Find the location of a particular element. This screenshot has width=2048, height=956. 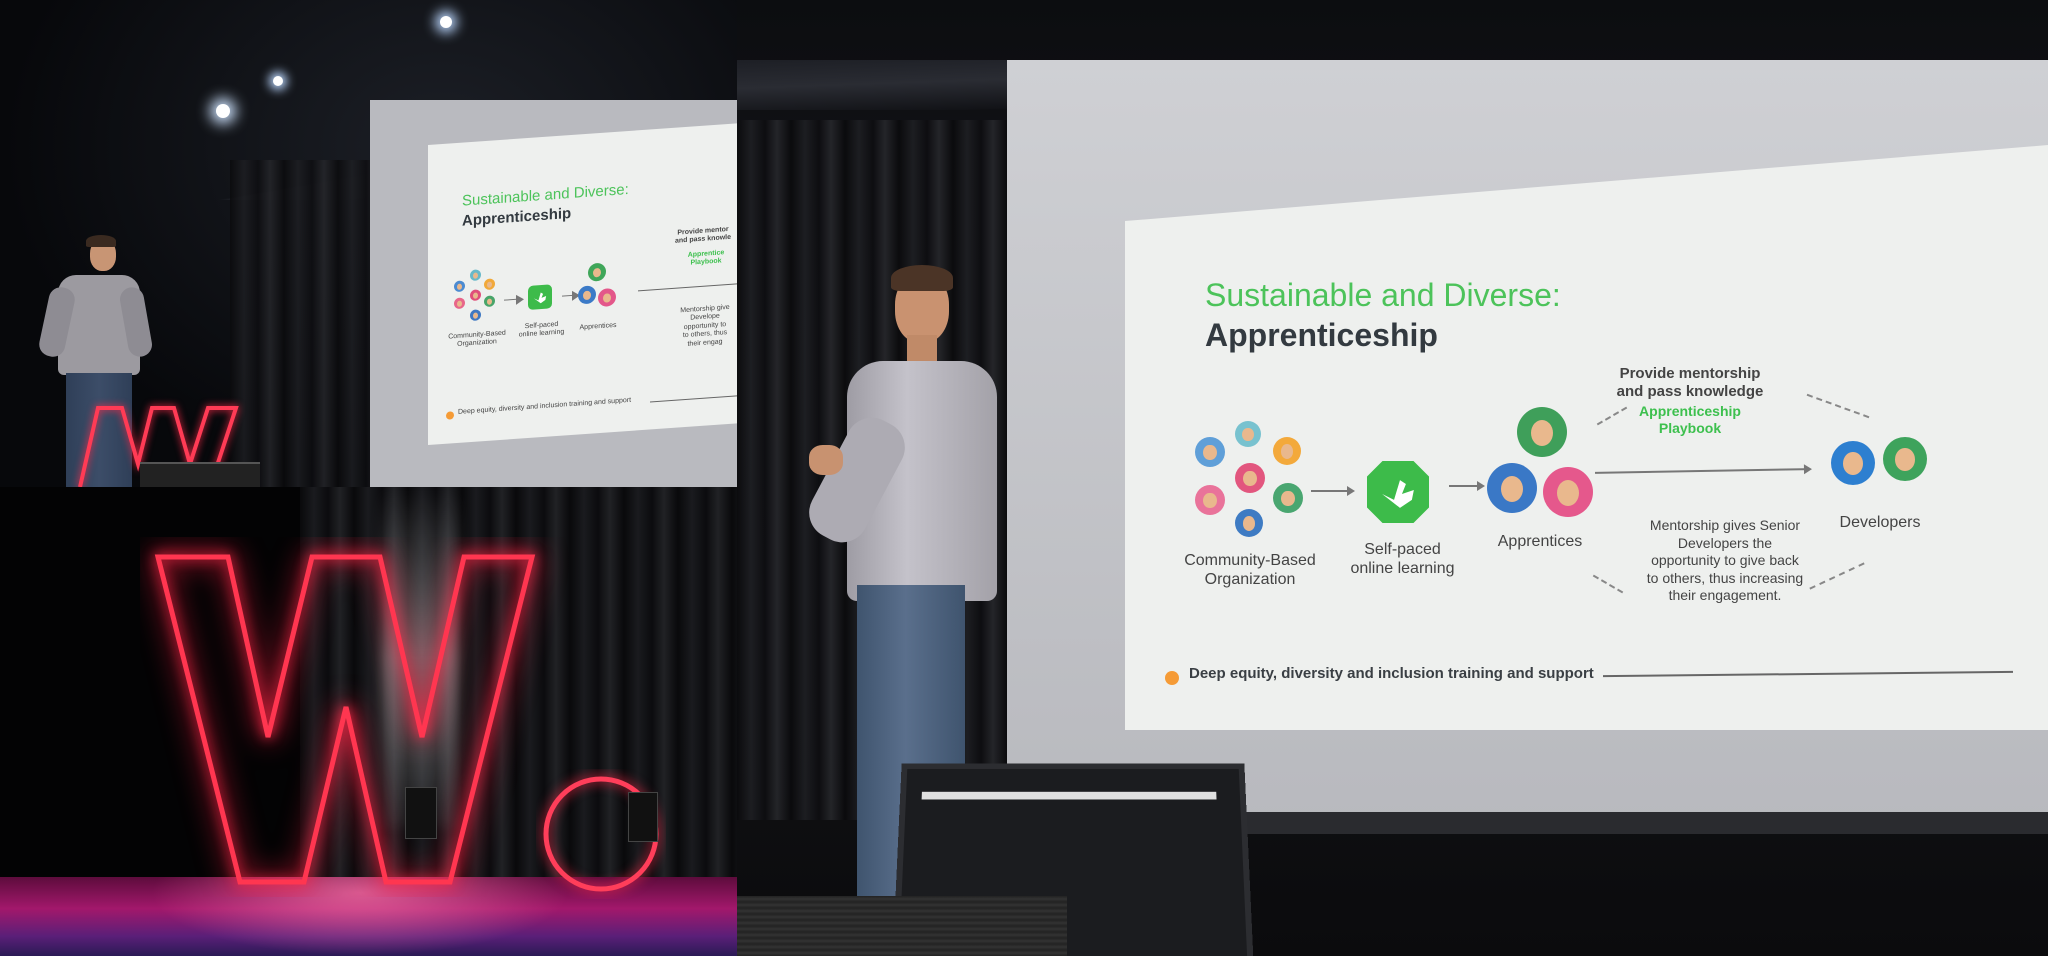

playbook-line1: Apprenticeship is located at coordinates (1690, 411).